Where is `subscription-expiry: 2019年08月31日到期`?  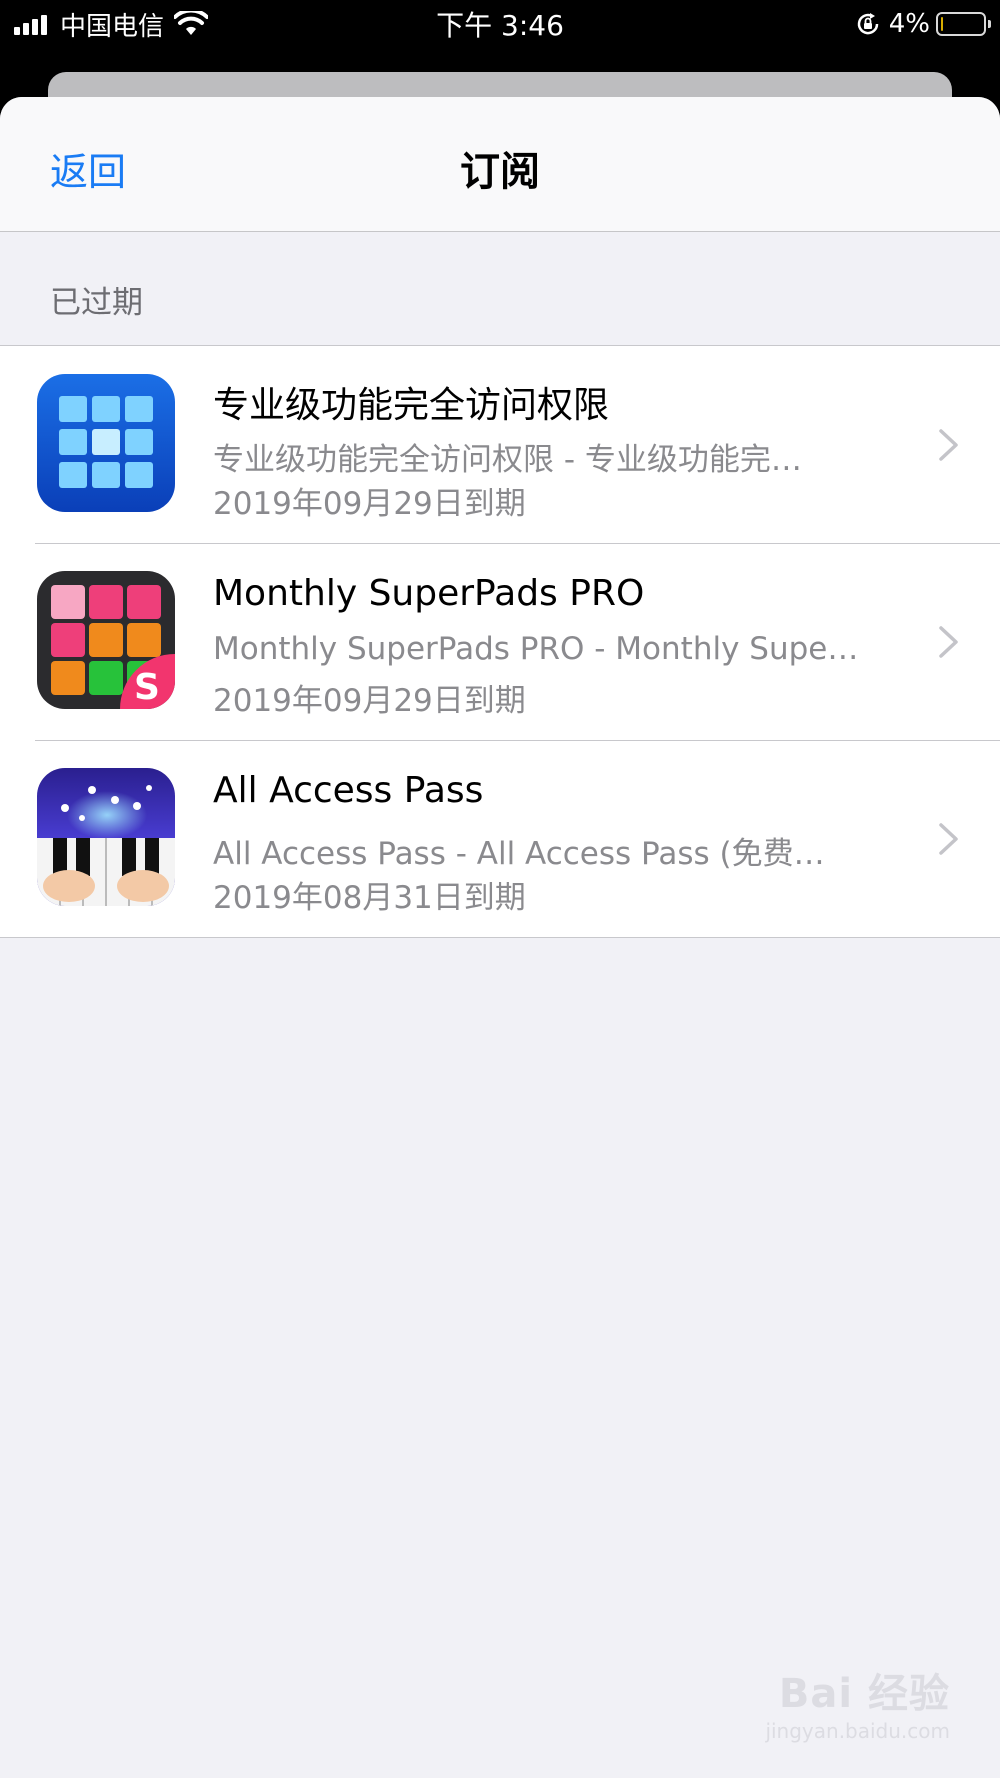 subscription-expiry: 2019年08月31日到期 is located at coordinates (369, 898).